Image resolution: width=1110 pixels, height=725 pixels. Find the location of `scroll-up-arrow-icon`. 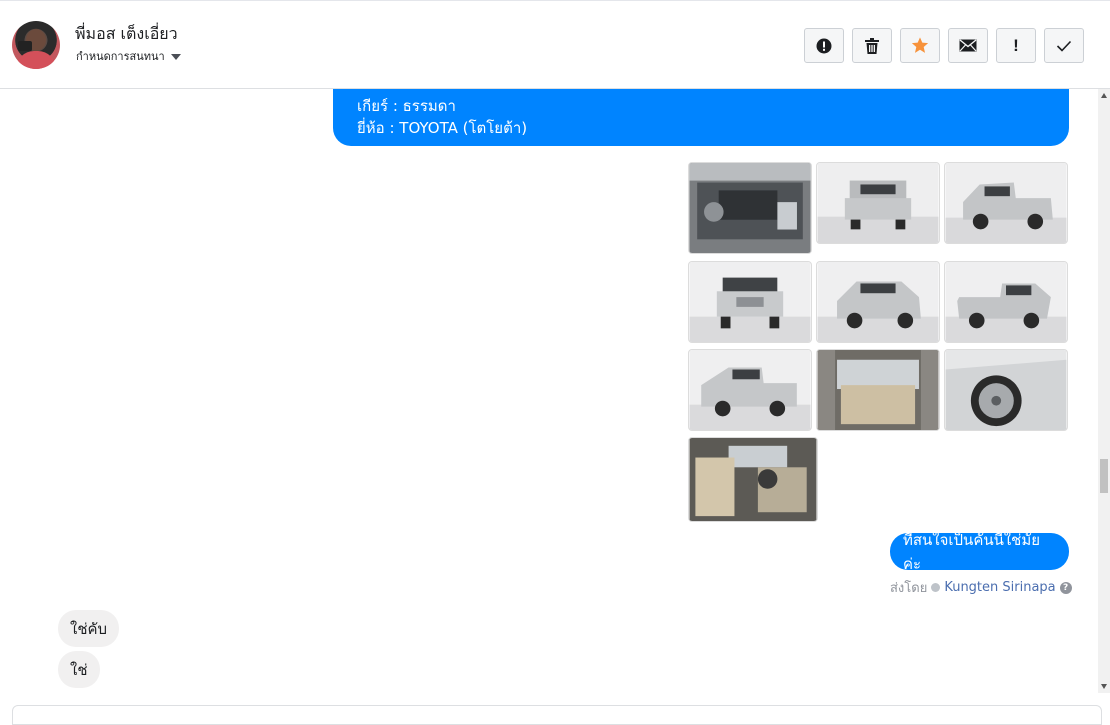

scroll-up-arrow-icon is located at coordinates (1104, 95).